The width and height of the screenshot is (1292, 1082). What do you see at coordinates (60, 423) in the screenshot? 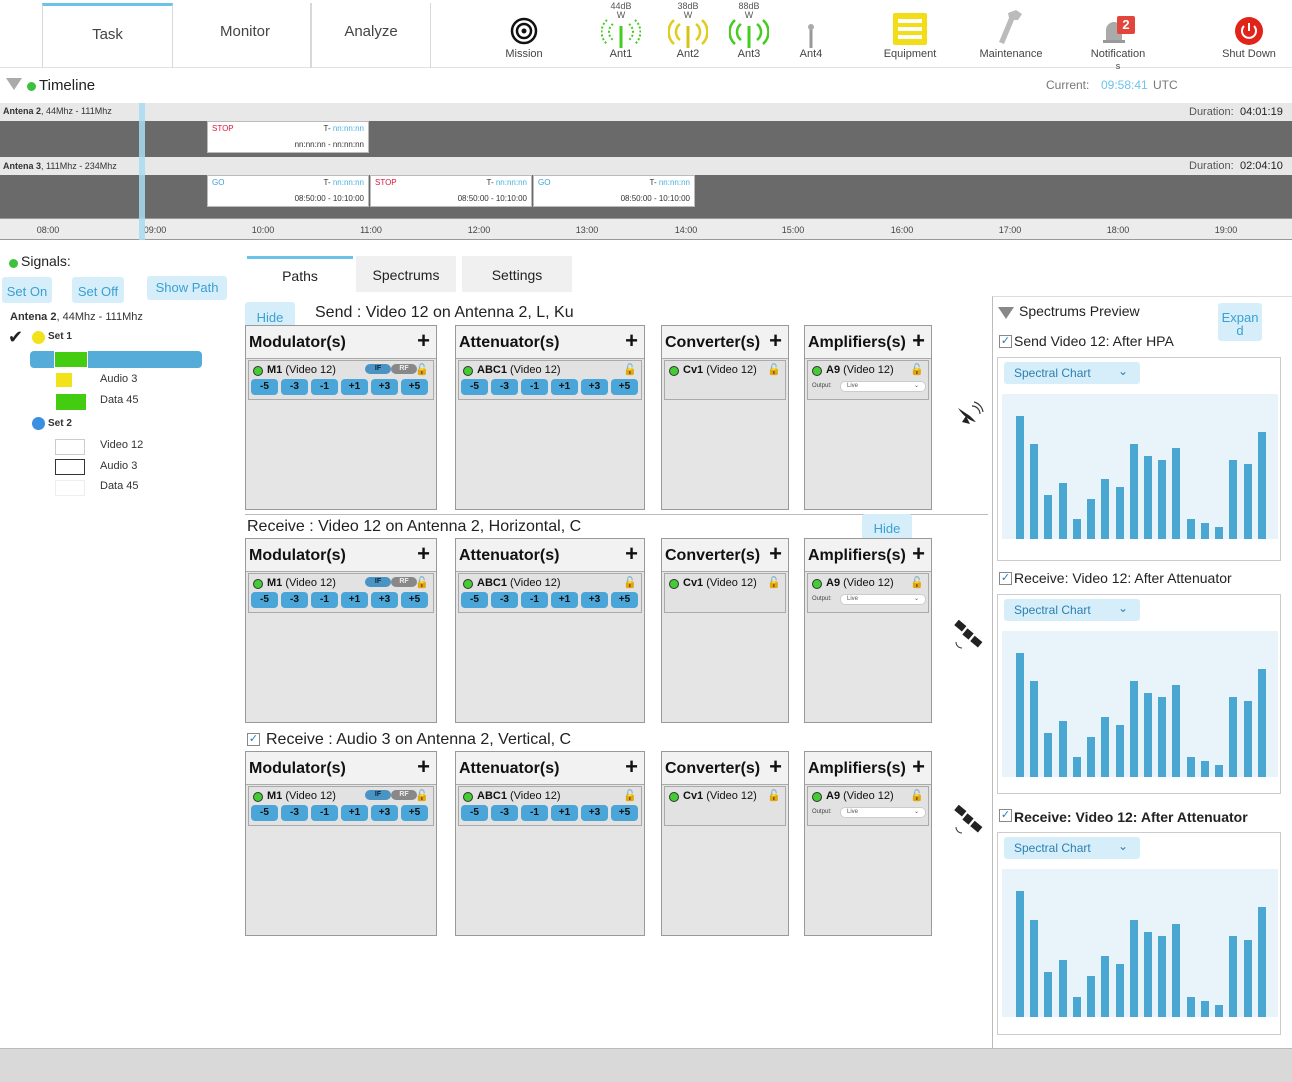
I see `set-2-label: Set 2` at bounding box center [60, 423].